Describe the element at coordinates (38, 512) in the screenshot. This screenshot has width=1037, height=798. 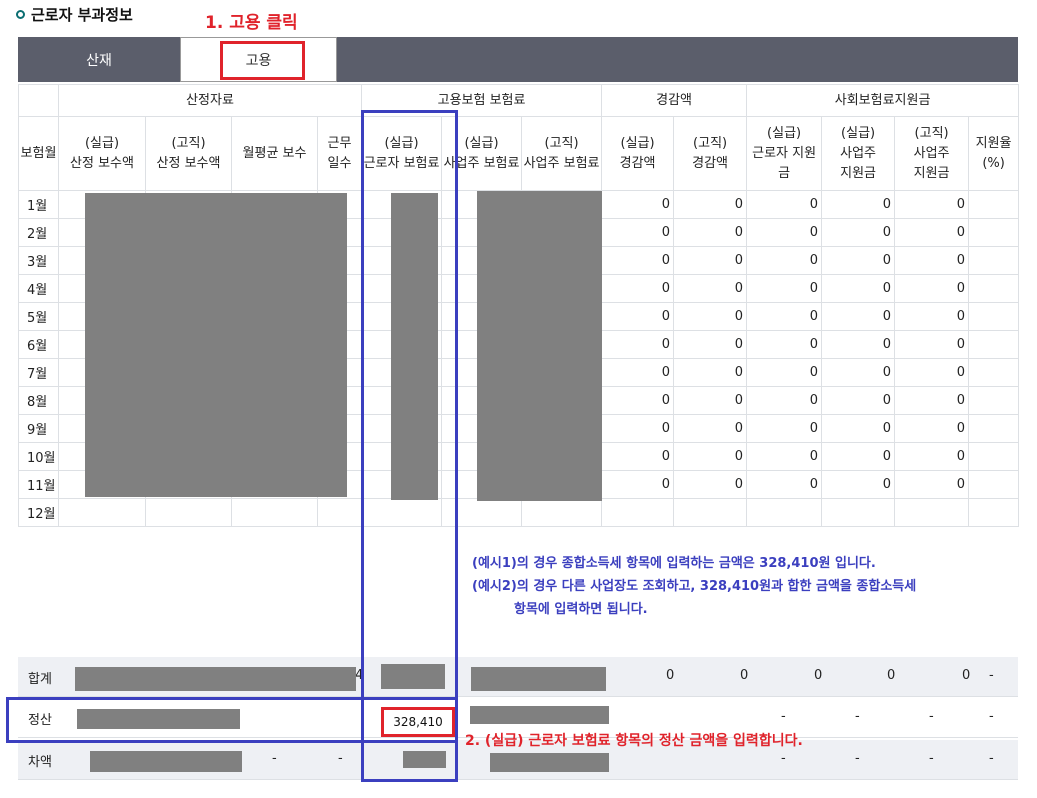
I see `month-cell: 12월` at that location.